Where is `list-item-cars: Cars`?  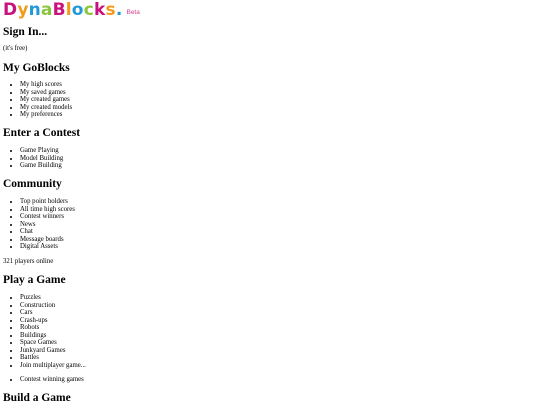 list-item-cars: Cars is located at coordinates (53, 313).